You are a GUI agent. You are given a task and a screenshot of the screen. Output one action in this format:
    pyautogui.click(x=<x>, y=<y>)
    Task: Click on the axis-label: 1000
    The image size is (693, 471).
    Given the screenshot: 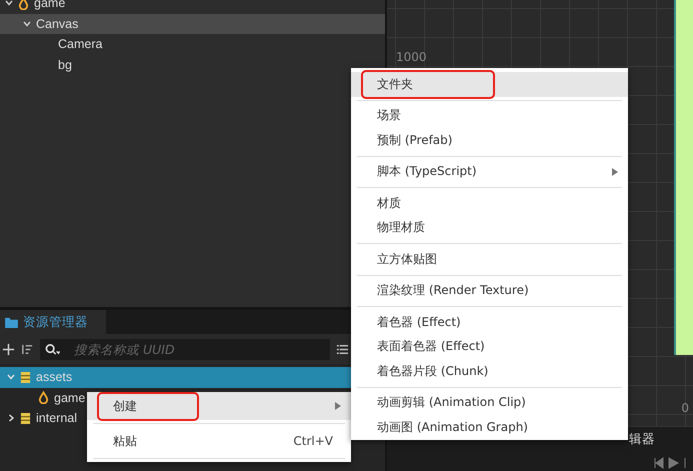 What is the action you would take?
    pyautogui.click(x=411, y=57)
    